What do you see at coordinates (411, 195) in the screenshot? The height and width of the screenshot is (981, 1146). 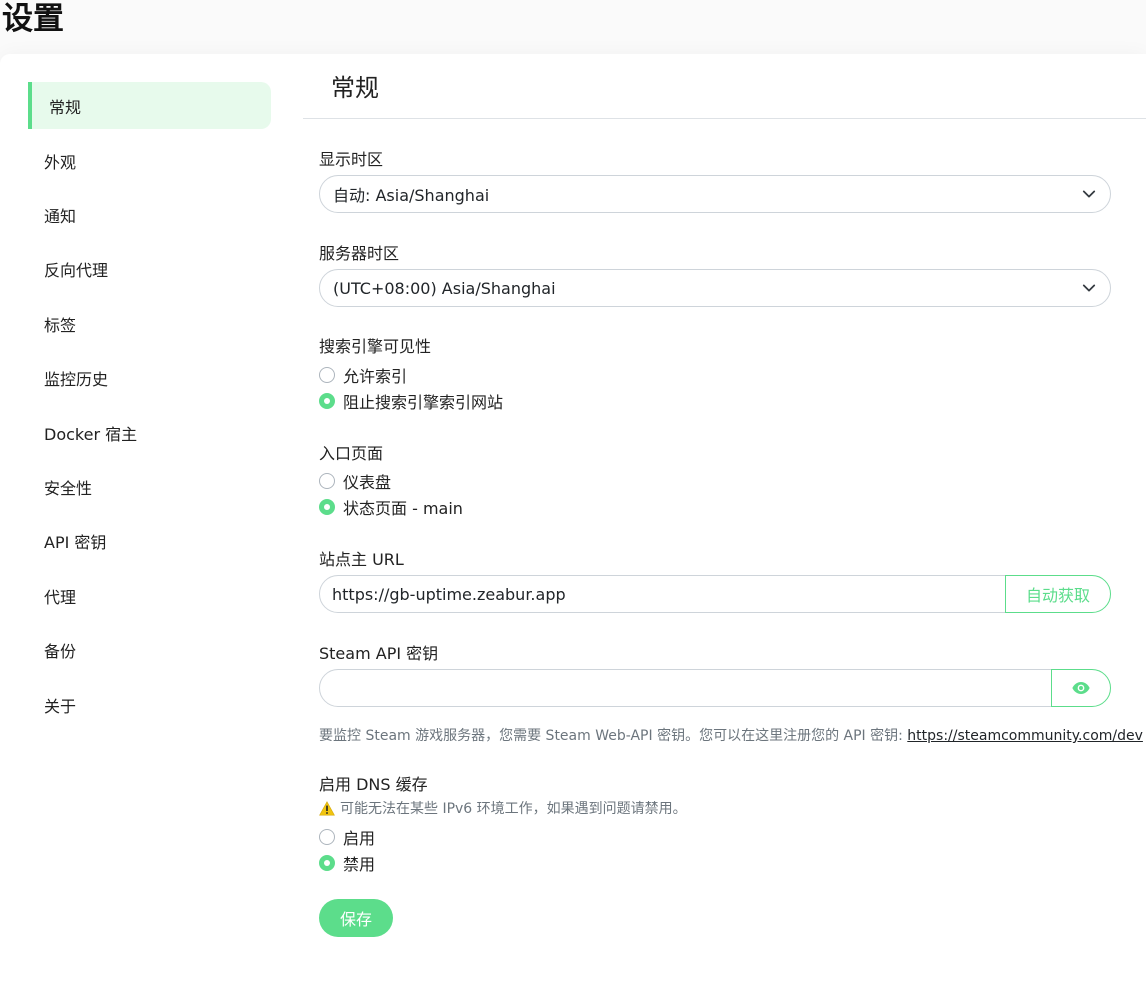 I see `display-timezone-value: 自动: Asia/Shanghai` at bounding box center [411, 195].